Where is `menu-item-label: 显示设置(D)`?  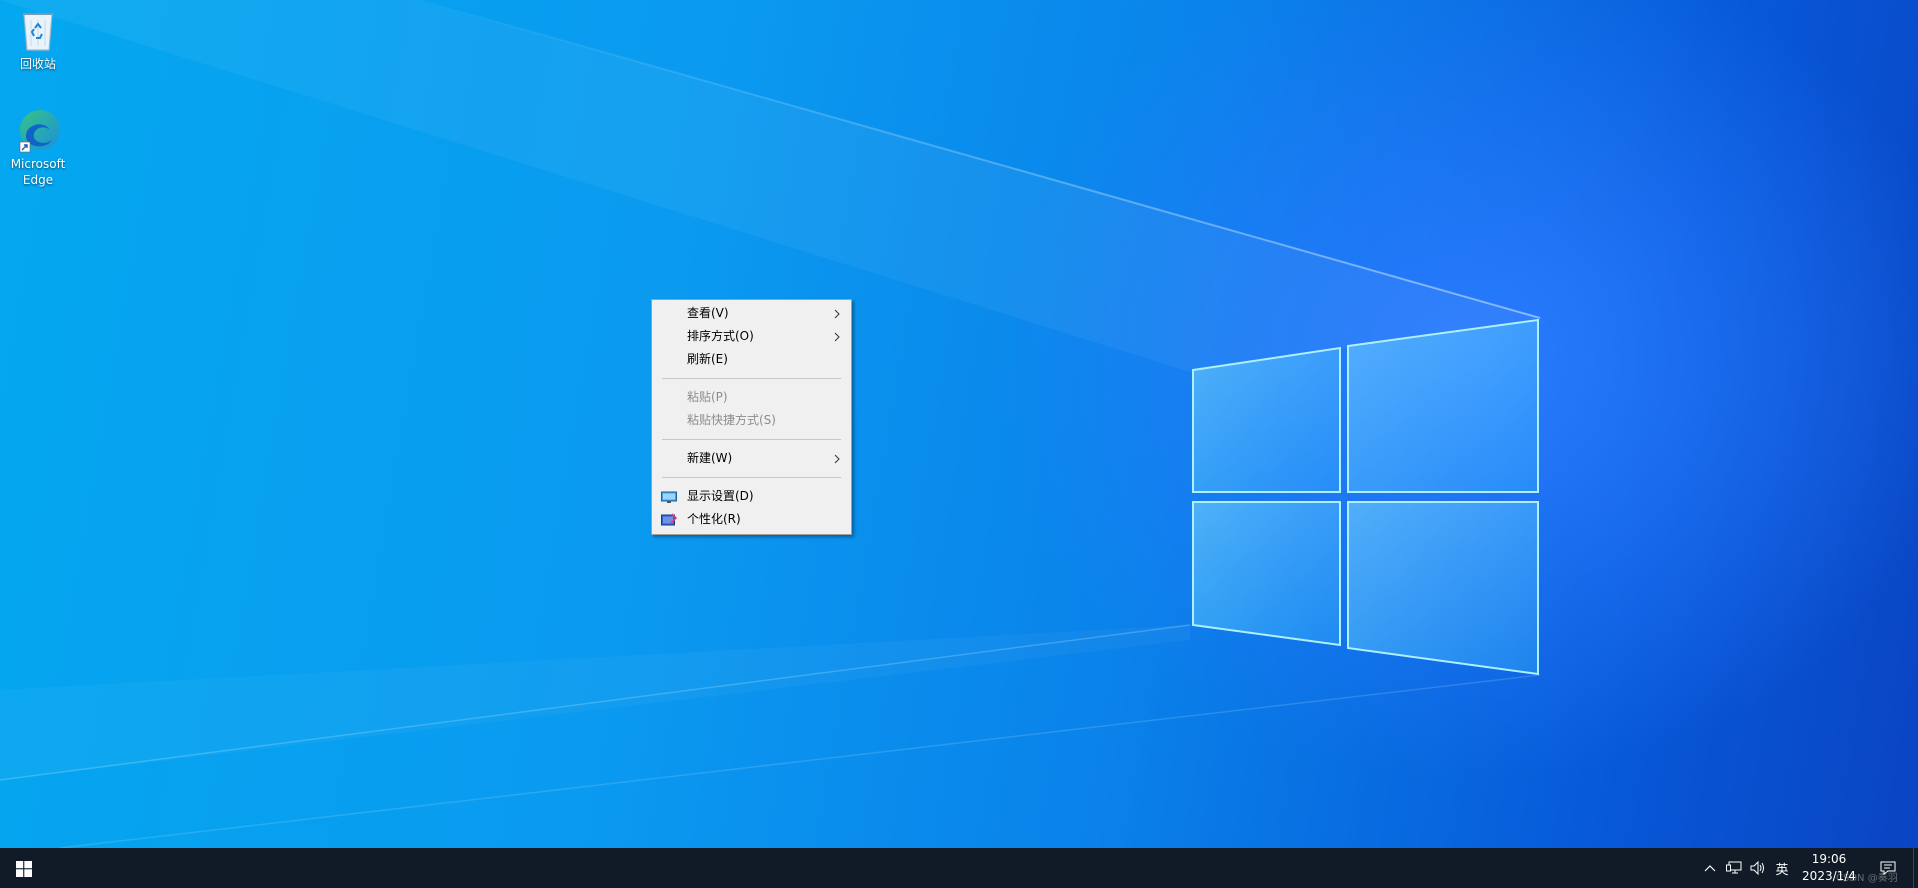
menu-item-label: 显示设置(D) is located at coordinates (720, 496).